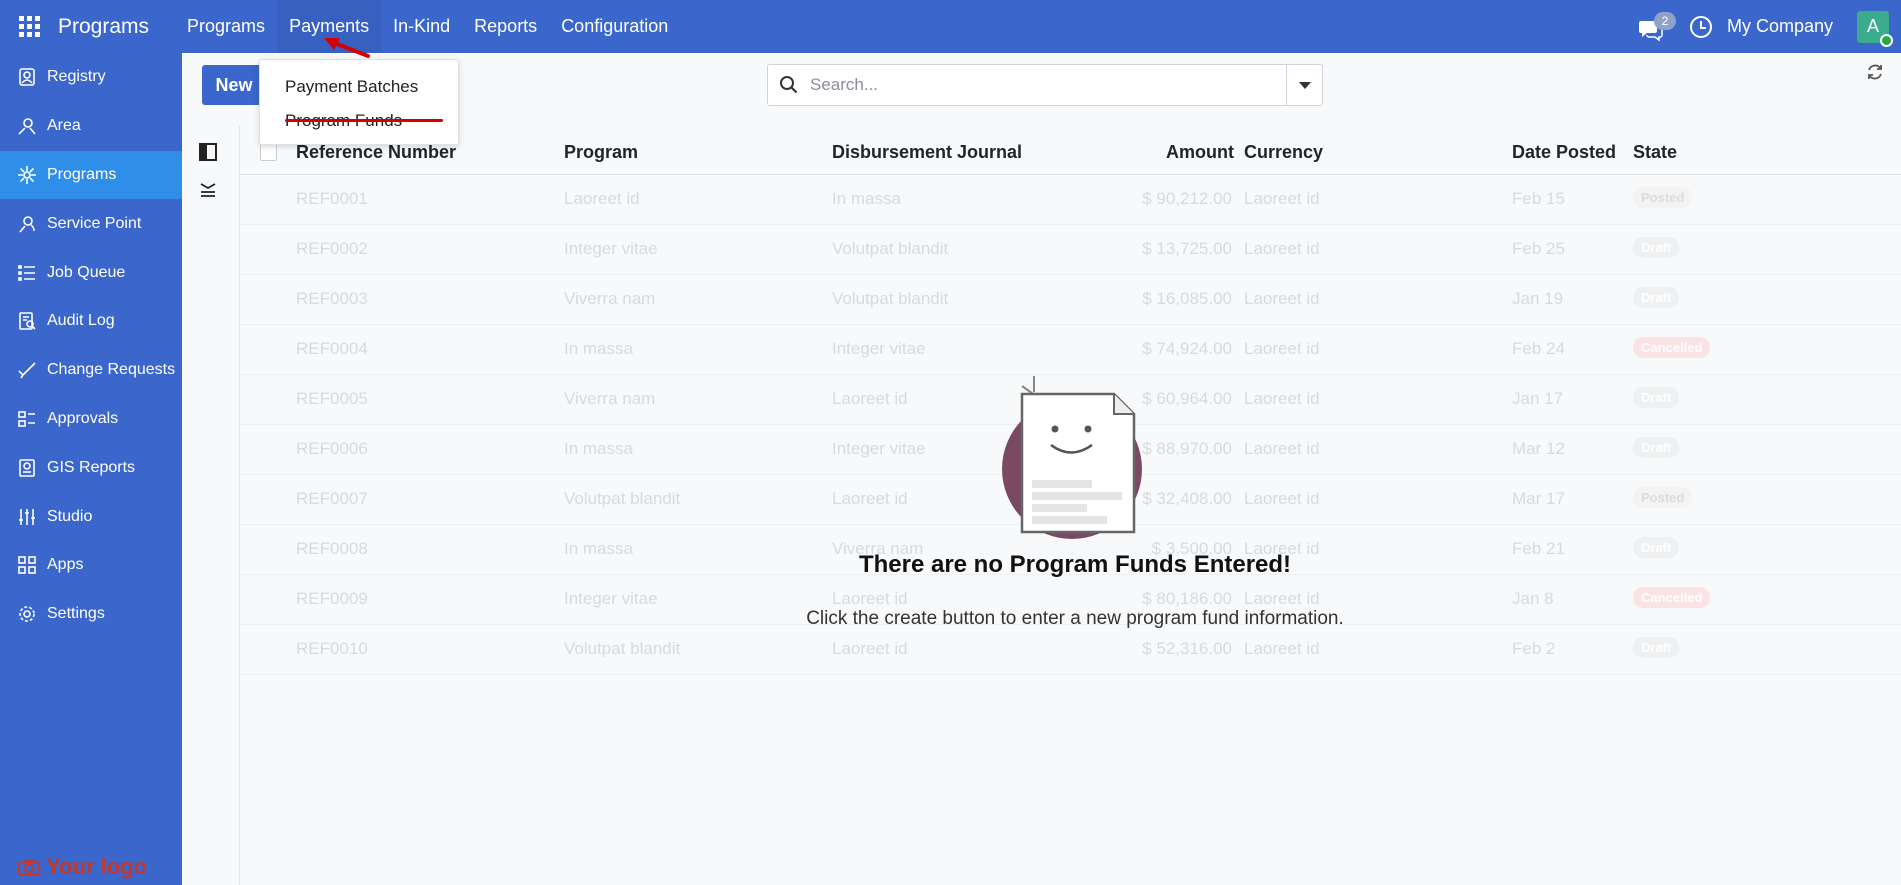 The width and height of the screenshot is (1901, 885). I want to click on sidebar-item-job-queue: Job Queue, so click(91, 272).